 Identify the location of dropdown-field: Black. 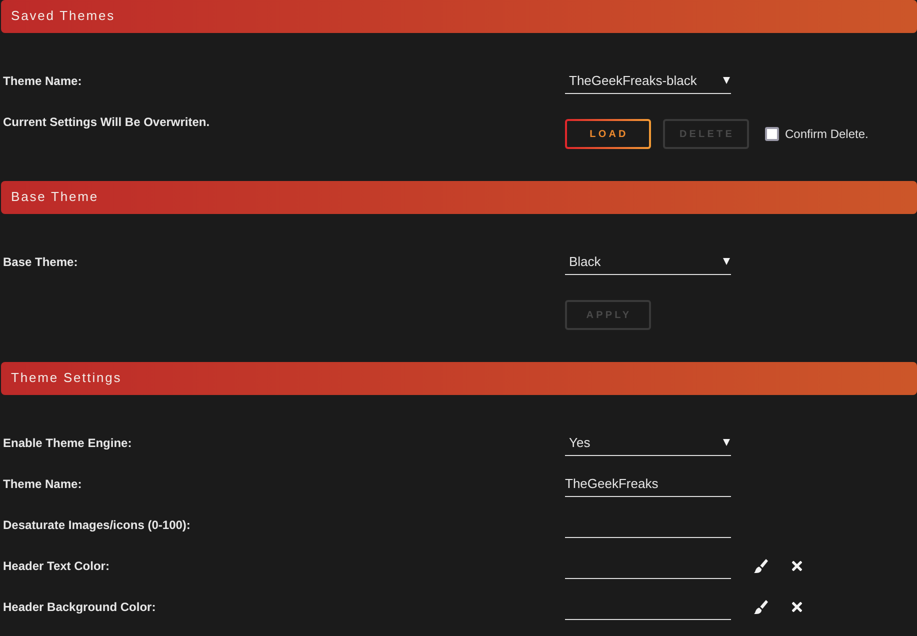
(648, 261).